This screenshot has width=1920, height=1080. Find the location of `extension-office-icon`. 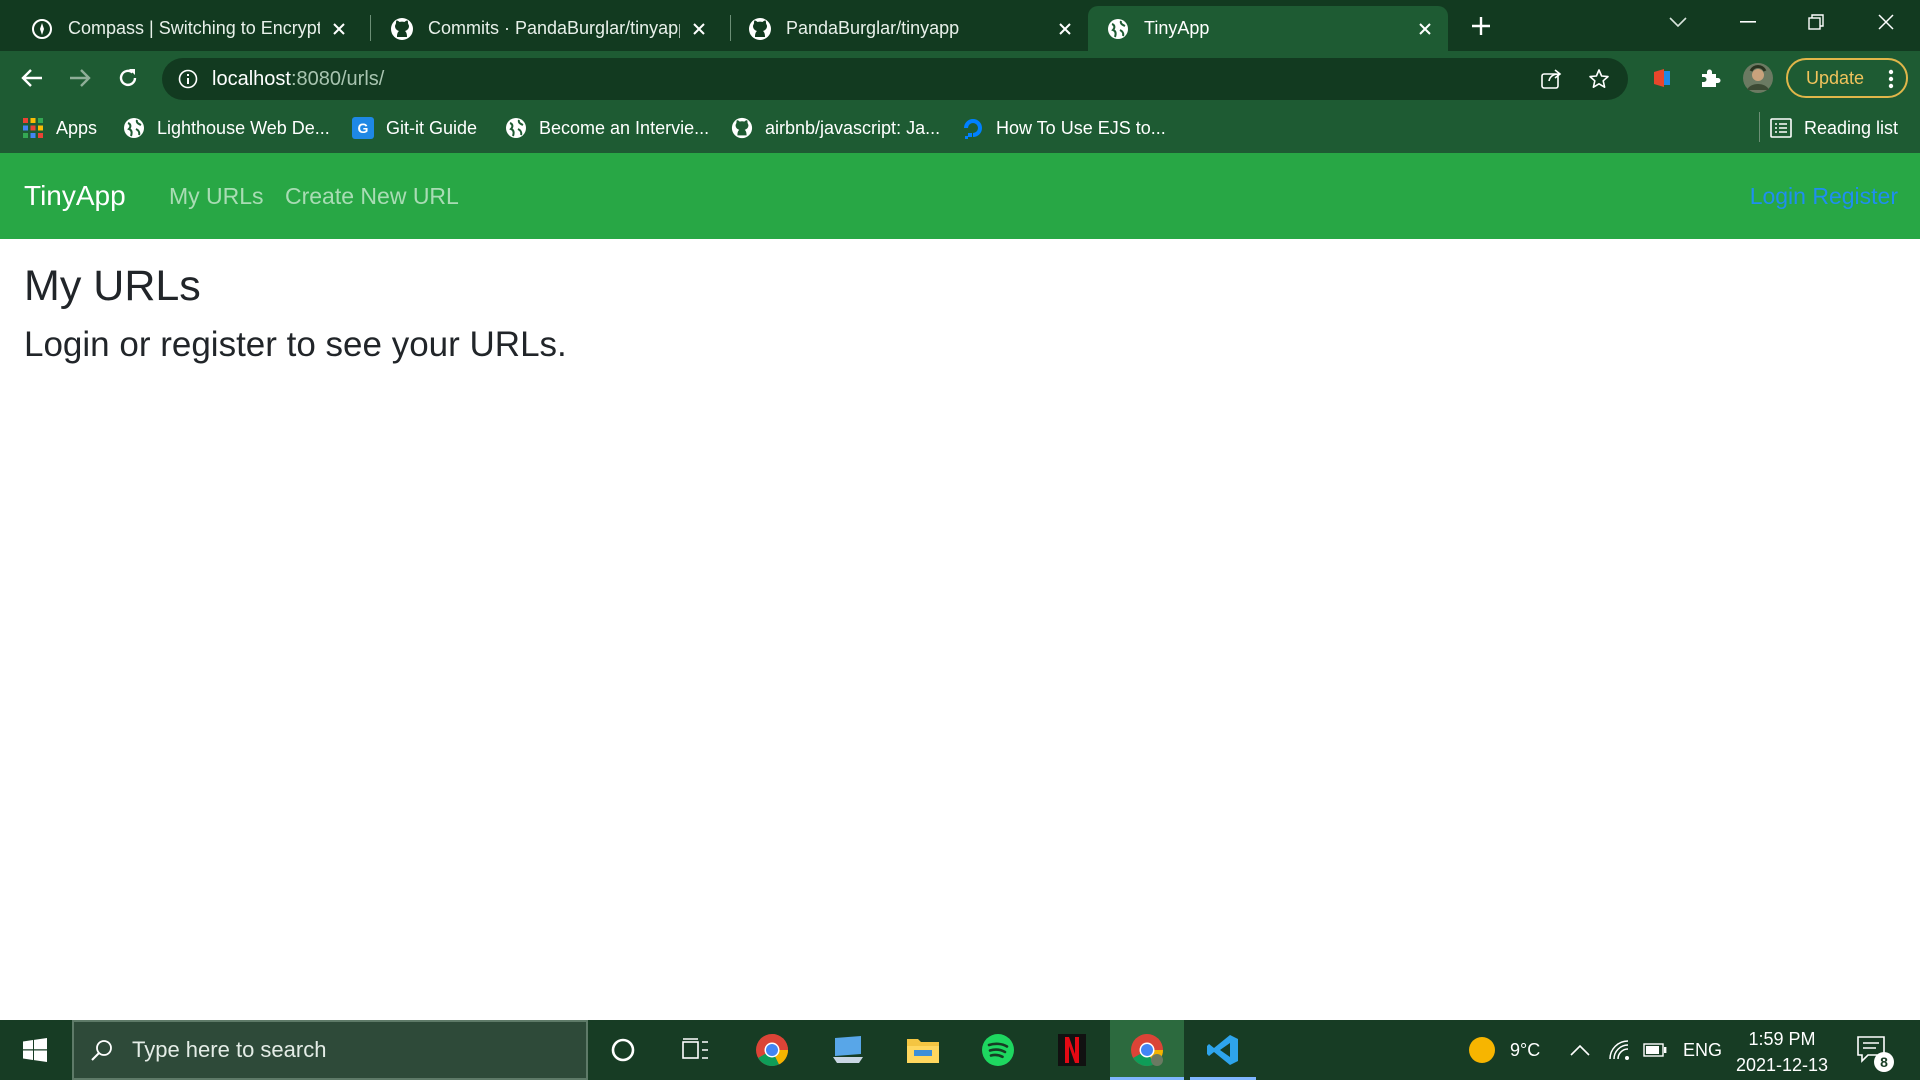

extension-office-icon is located at coordinates (1662, 78).